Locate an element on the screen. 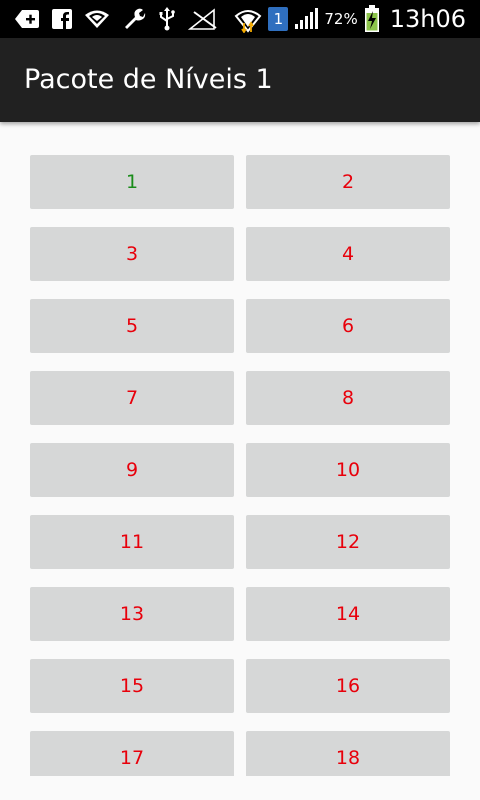 Image resolution: width=480 pixels, height=800 pixels. level-button-8: 8 is located at coordinates (348, 398).